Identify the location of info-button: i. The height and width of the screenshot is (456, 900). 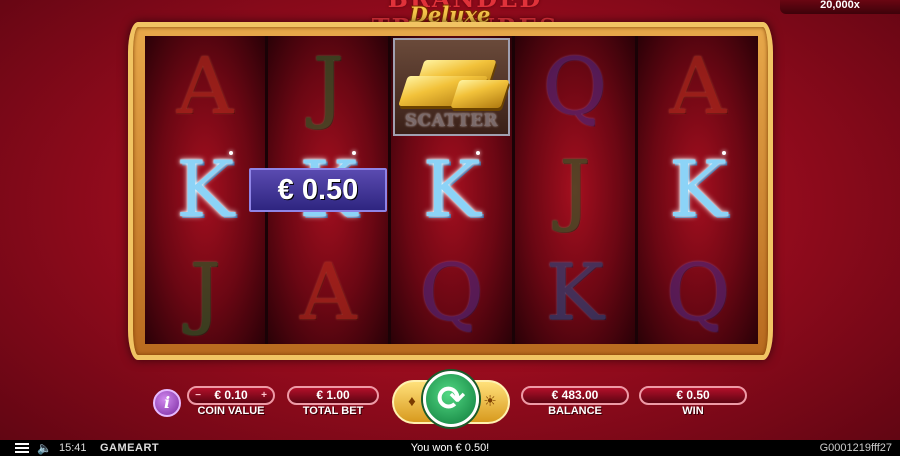
(167, 403).